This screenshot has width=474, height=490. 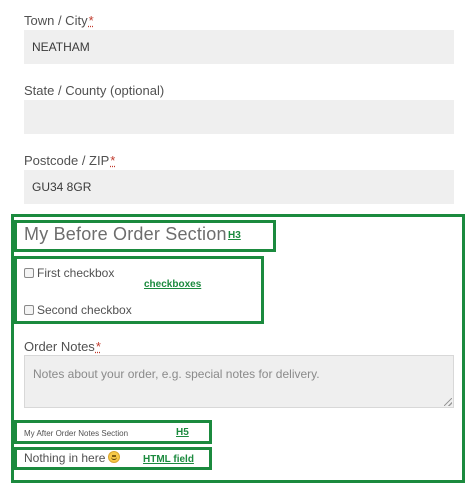 I want to click on html-field-content: Nothing in here, so click(x=72, y=458).